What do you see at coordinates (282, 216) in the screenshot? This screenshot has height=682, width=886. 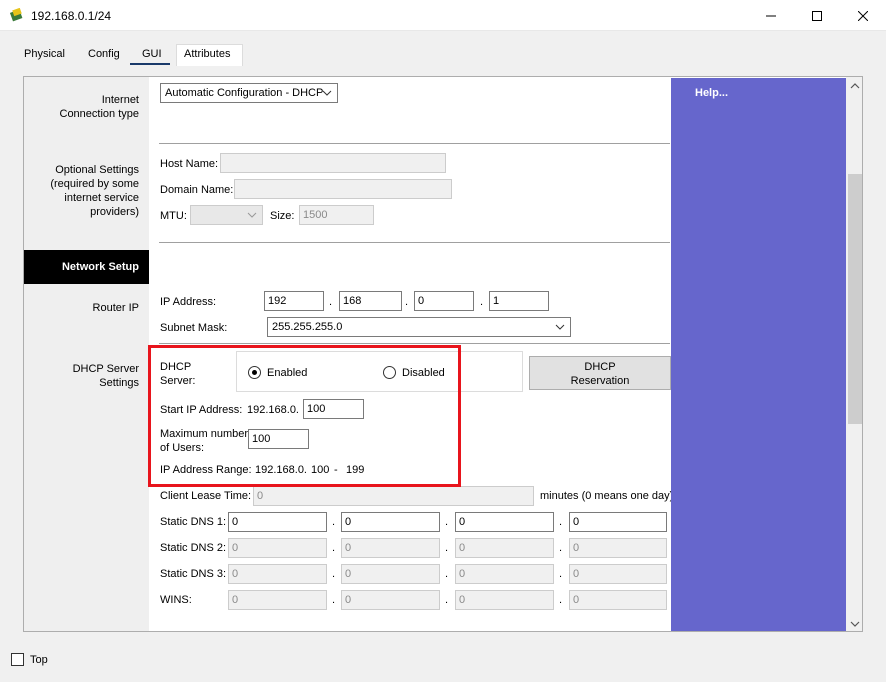 I see `size-label: Size:` at bounding box center [282, 216].